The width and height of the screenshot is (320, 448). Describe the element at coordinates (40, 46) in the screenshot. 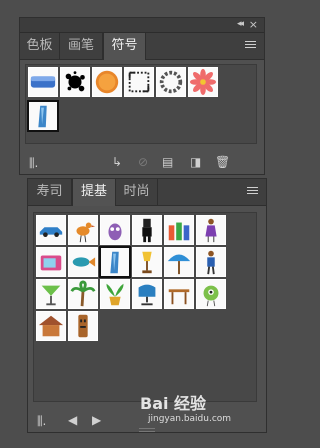

I see `tab-swatches: 色板` at that location.